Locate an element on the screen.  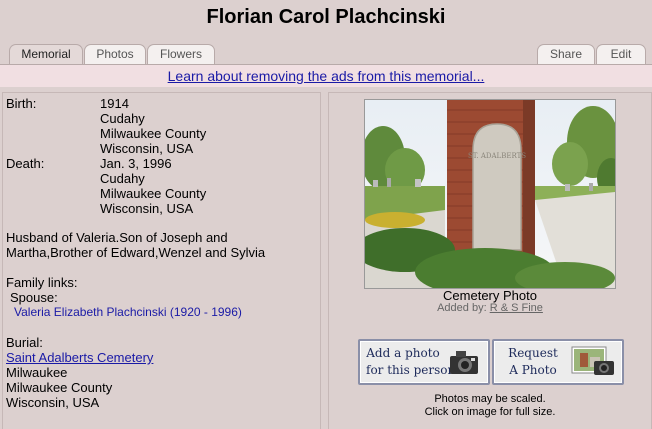
add-photo-label-2: for this person is located at coordinates (411, 370).